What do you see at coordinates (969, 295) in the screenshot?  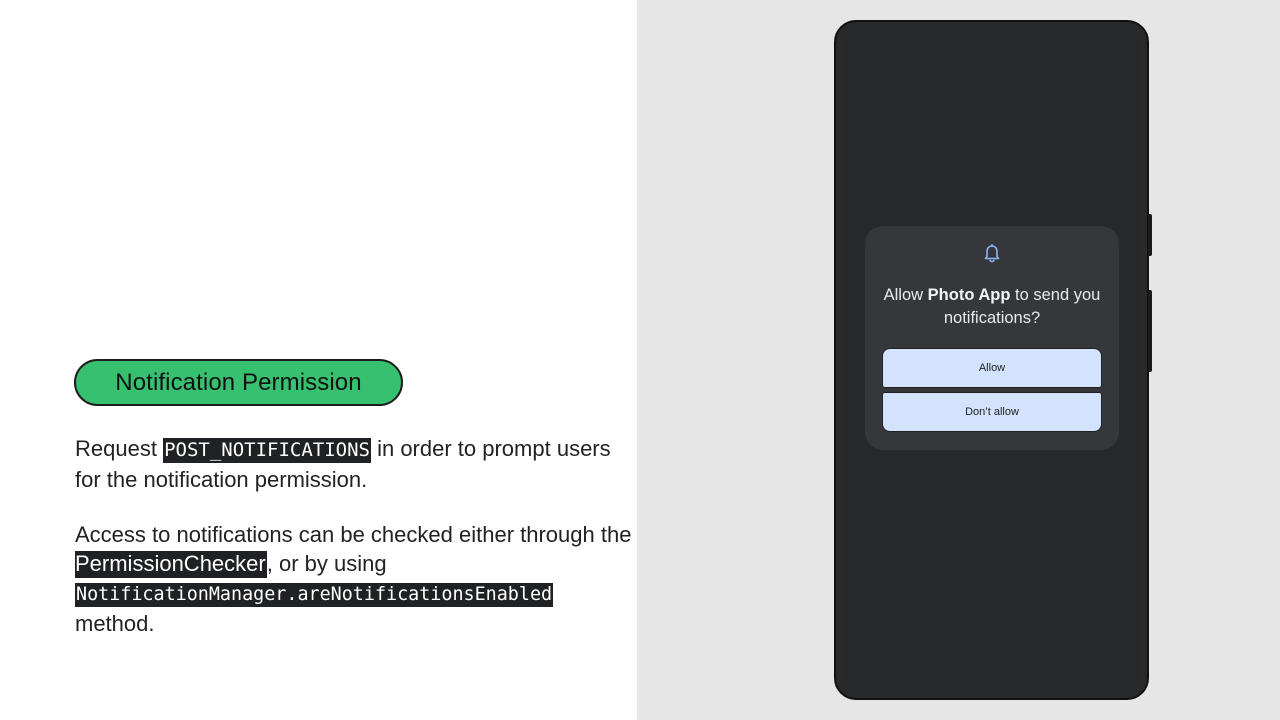 I see `dialog-app-name: Photo App` at bounding box center [969, 295].